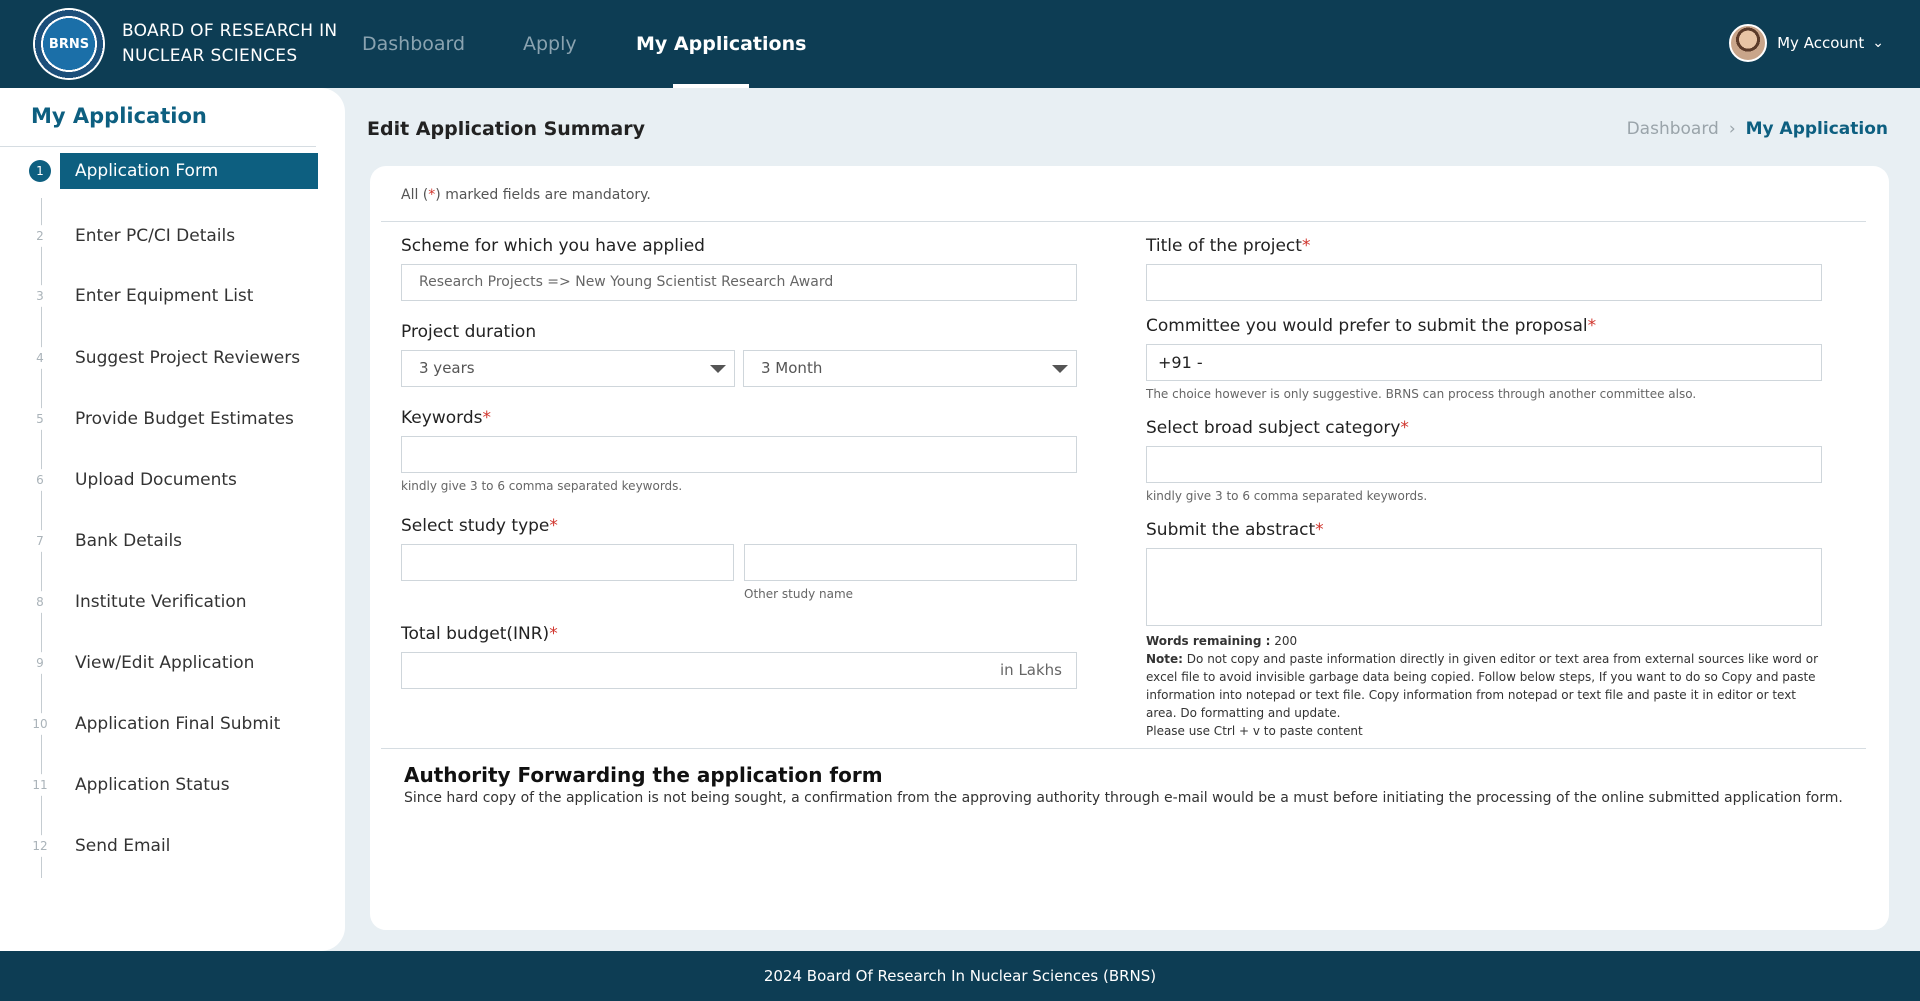  Describe the element at coordinates (553, 246) in the screenshot. I see `scheme-label: Scheme for which you have applied` at that location.